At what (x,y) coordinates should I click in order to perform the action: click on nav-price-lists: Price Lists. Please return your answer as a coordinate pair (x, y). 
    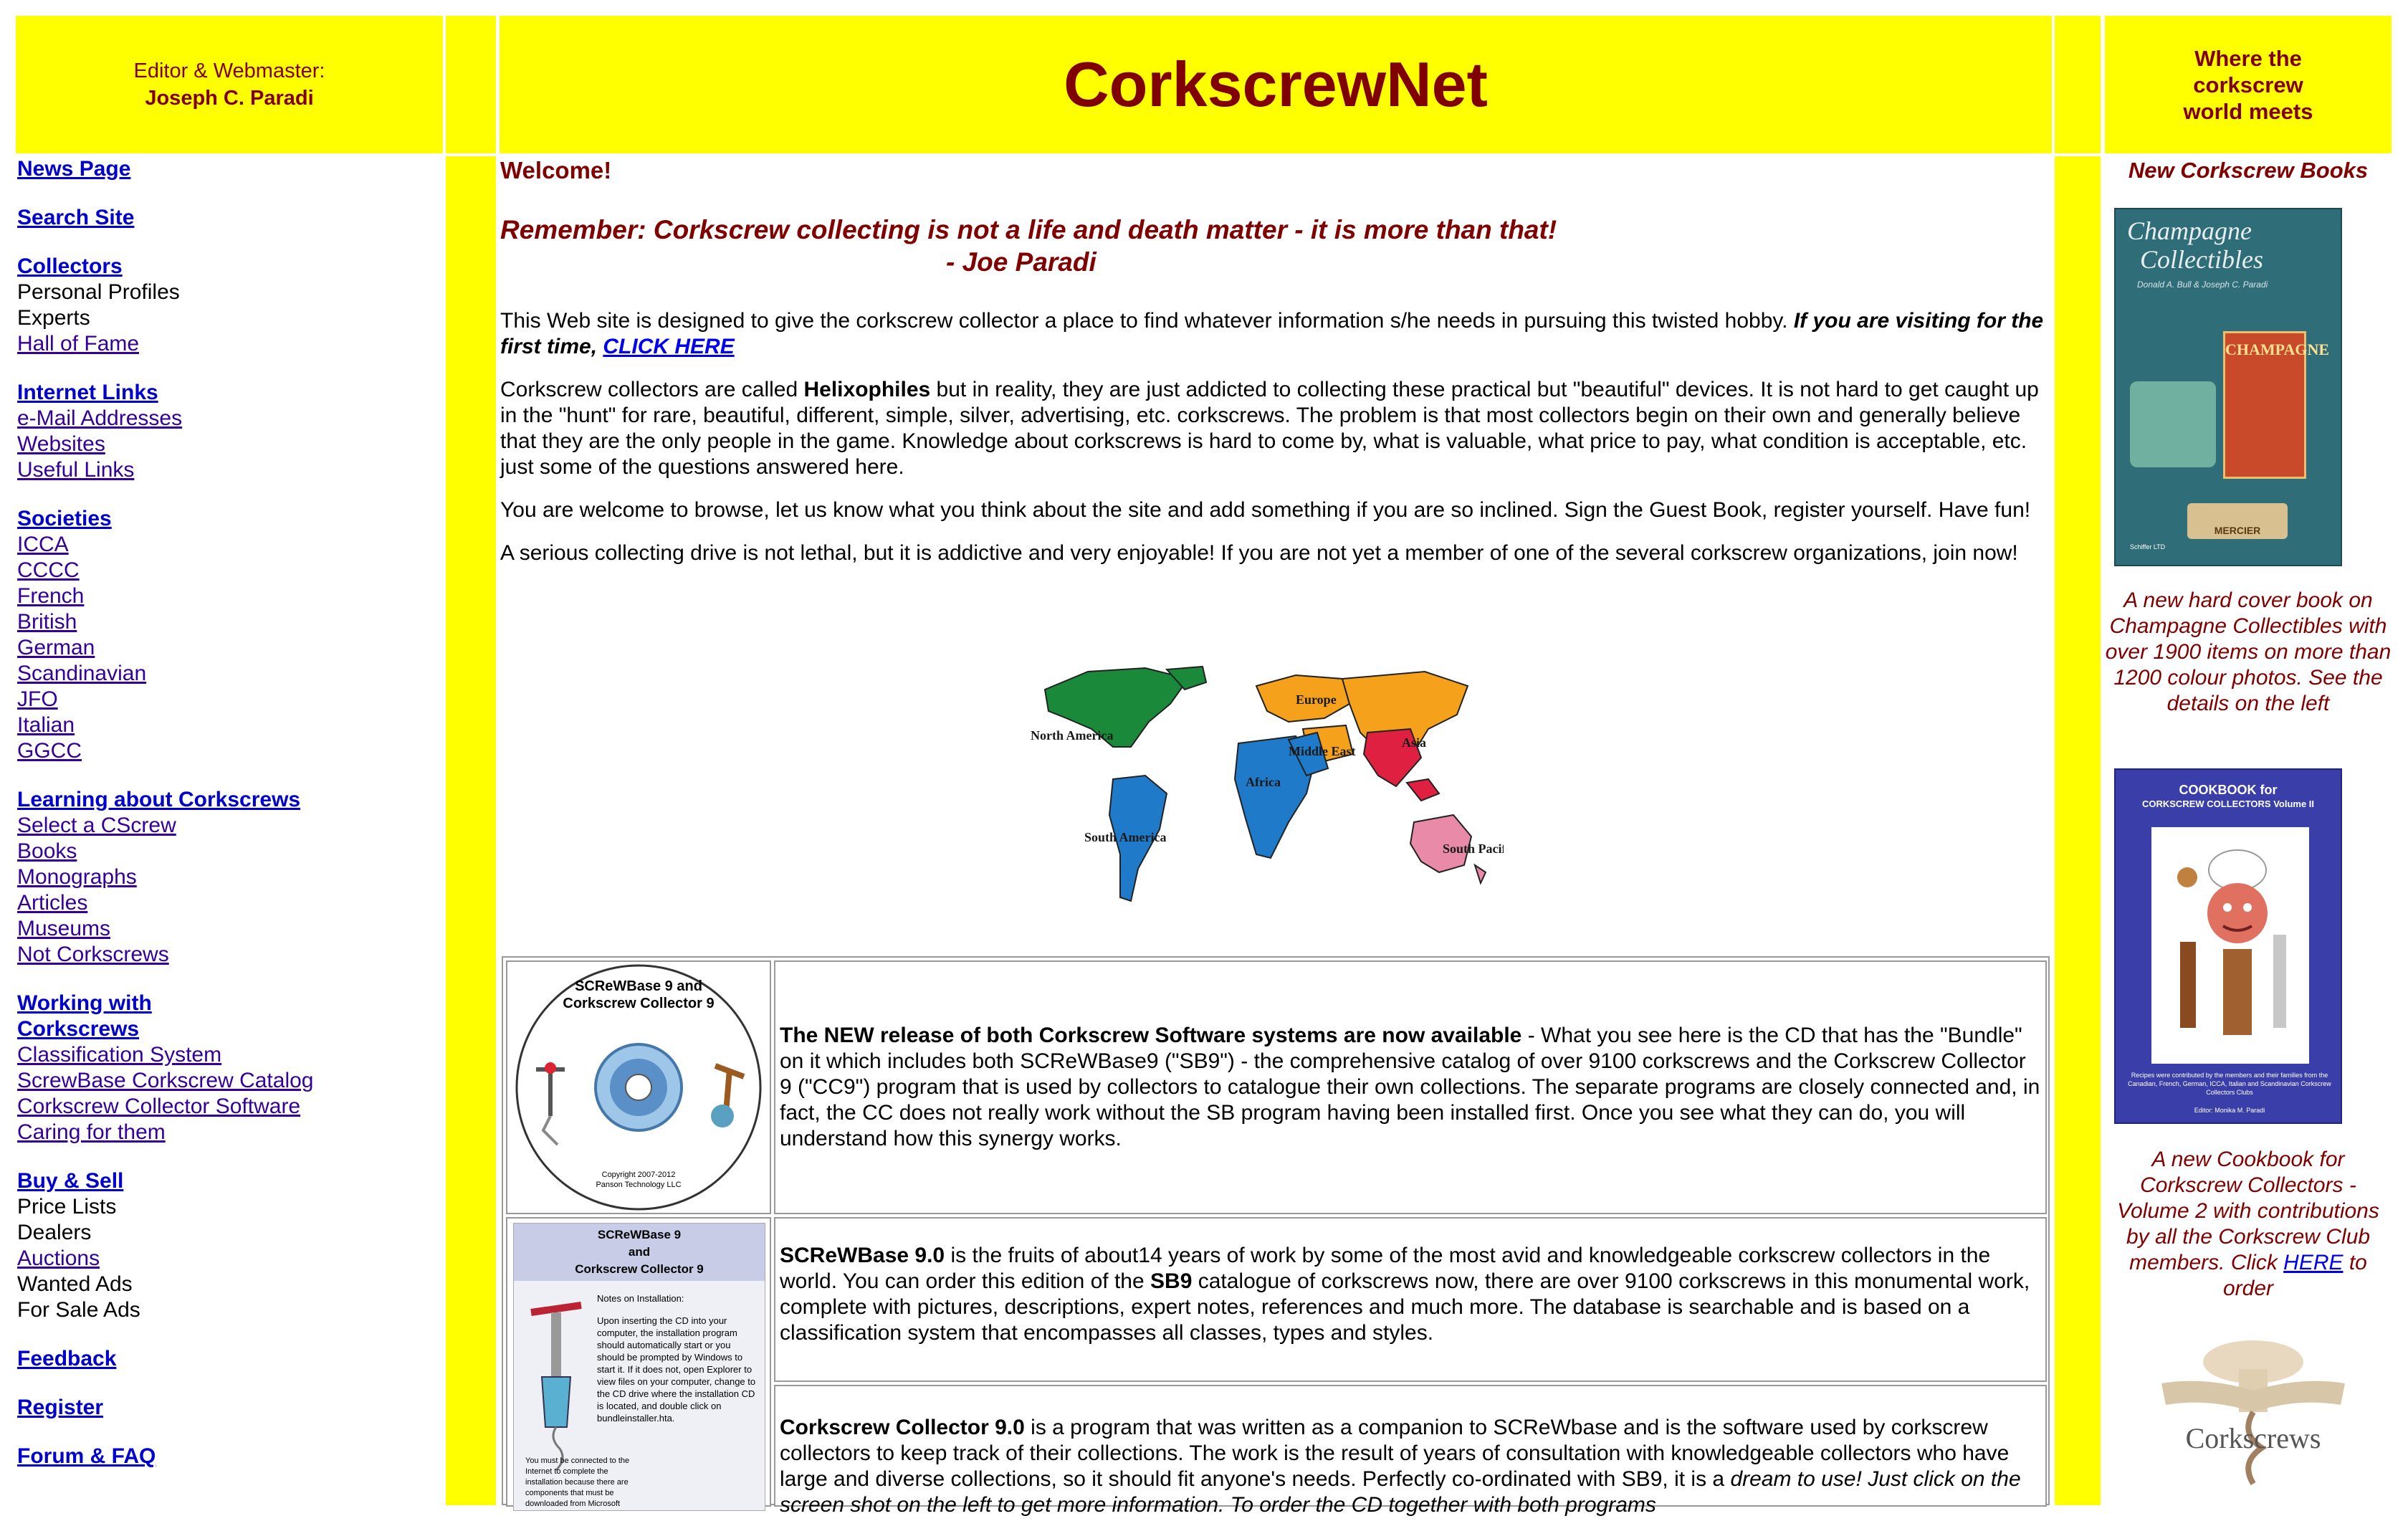
    Looking at the image, I should click on (67, 1207).